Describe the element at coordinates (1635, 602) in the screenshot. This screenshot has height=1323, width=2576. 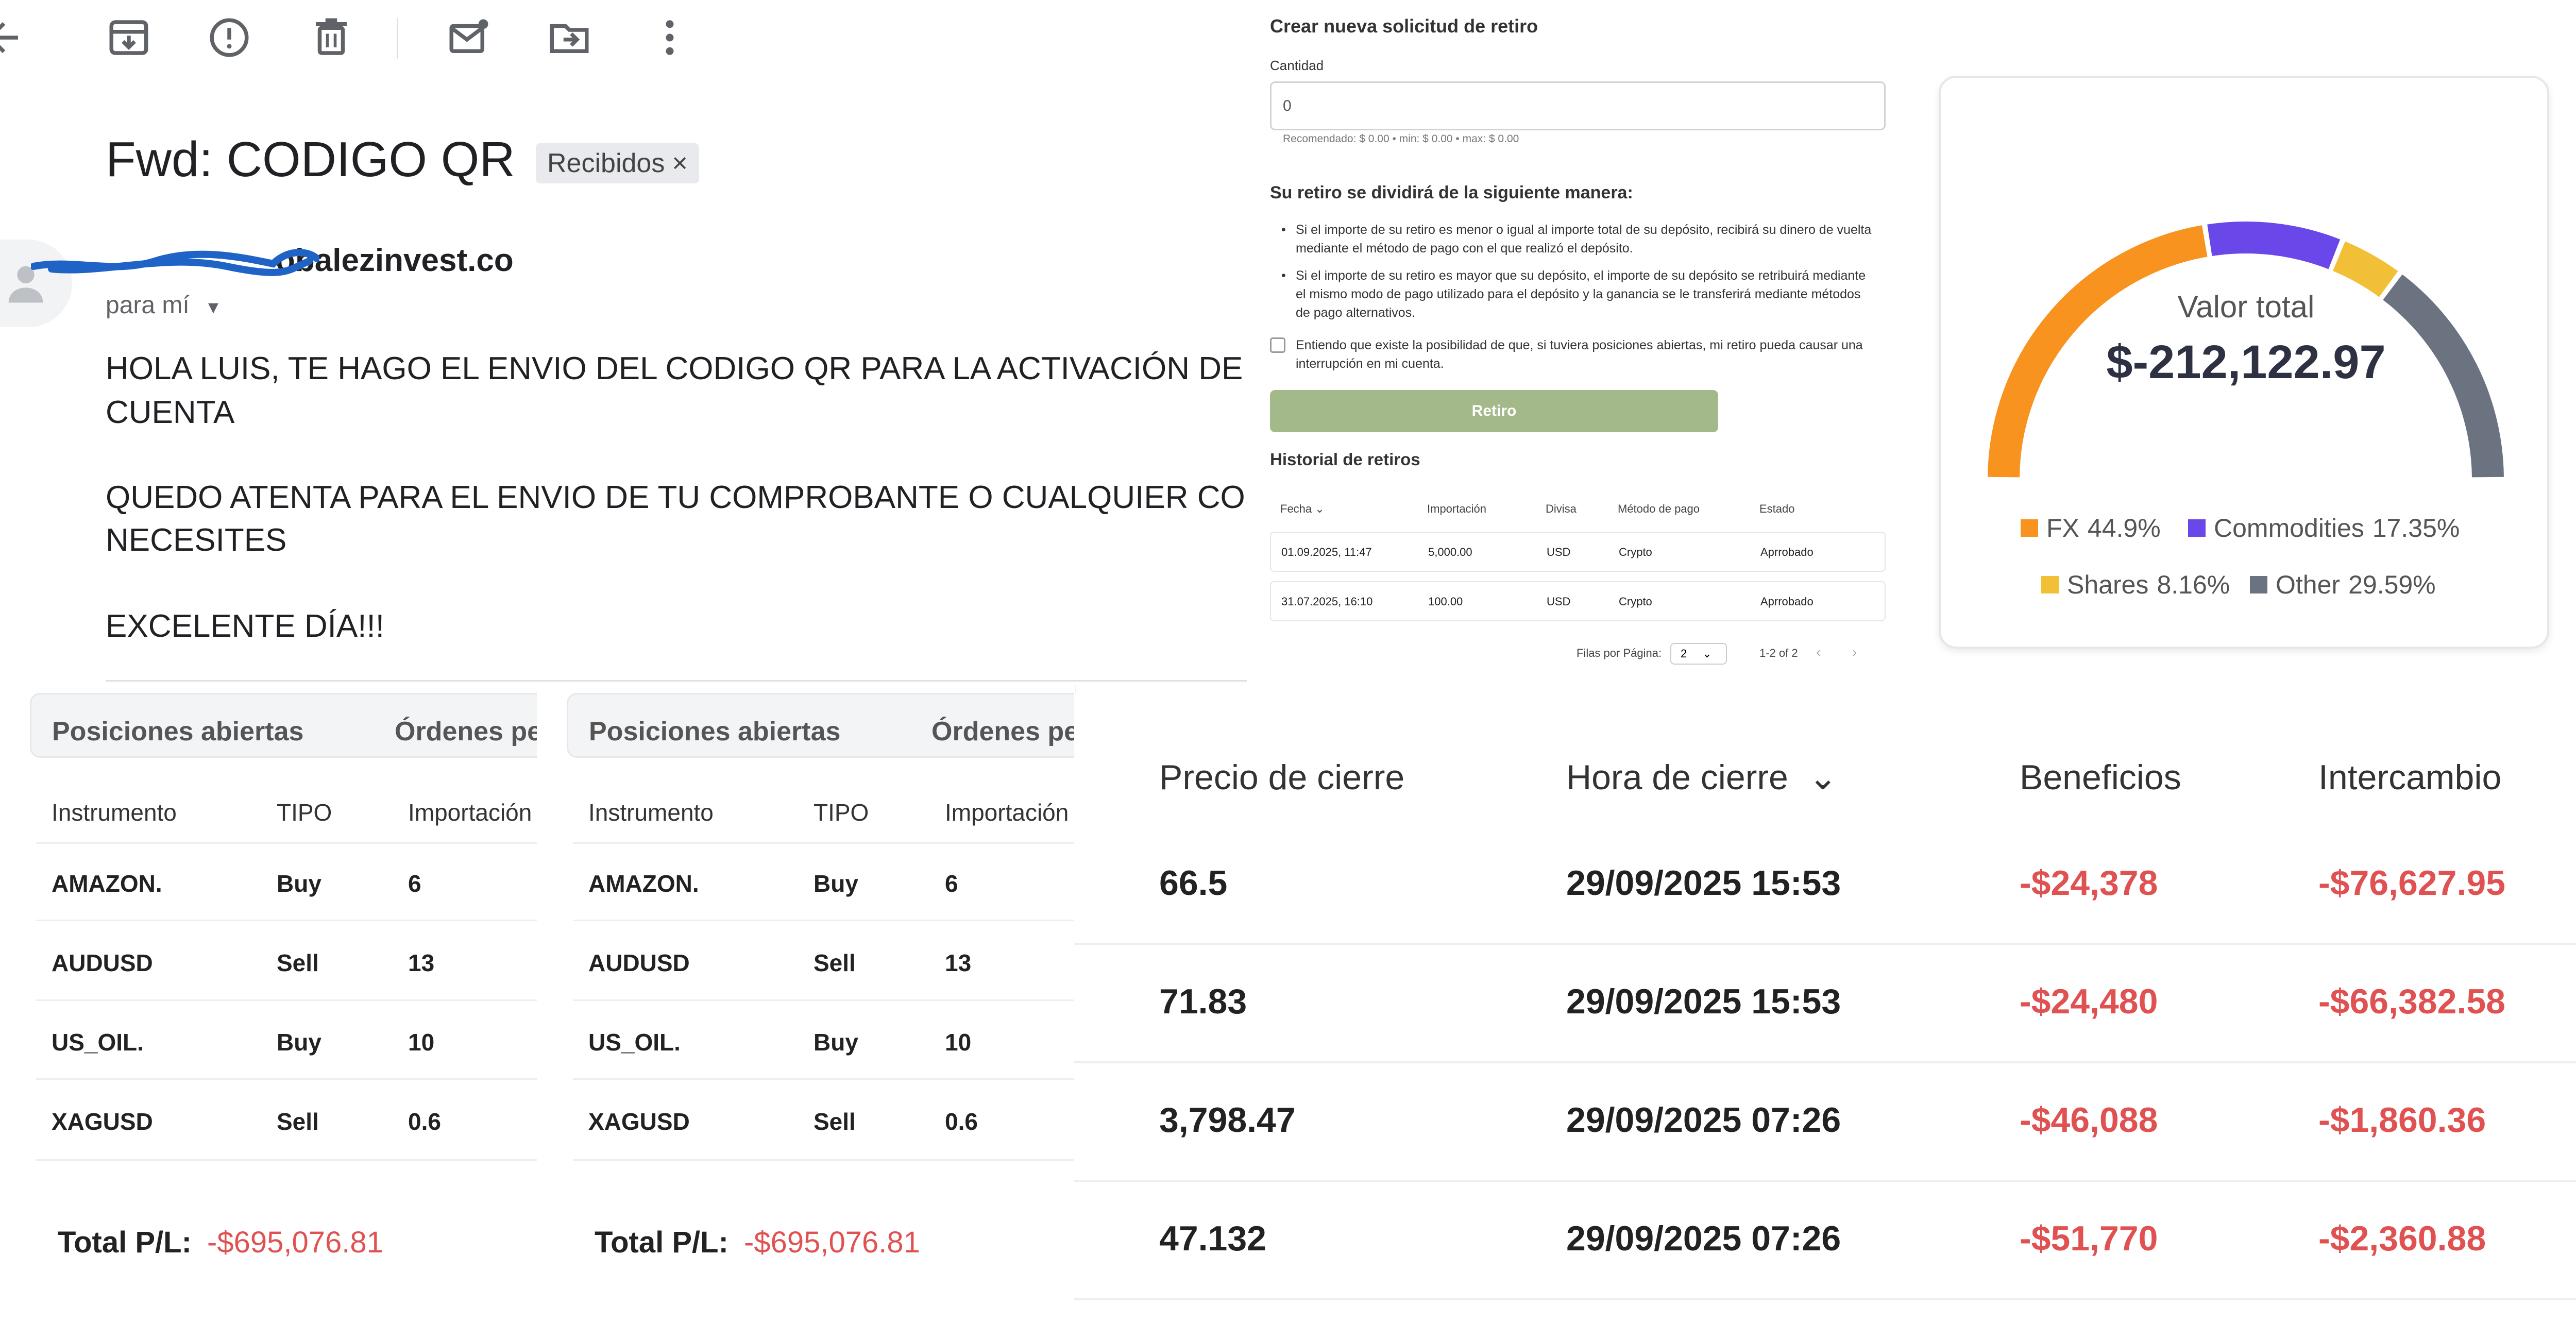
I see `cell-method: Crypto` at that location.